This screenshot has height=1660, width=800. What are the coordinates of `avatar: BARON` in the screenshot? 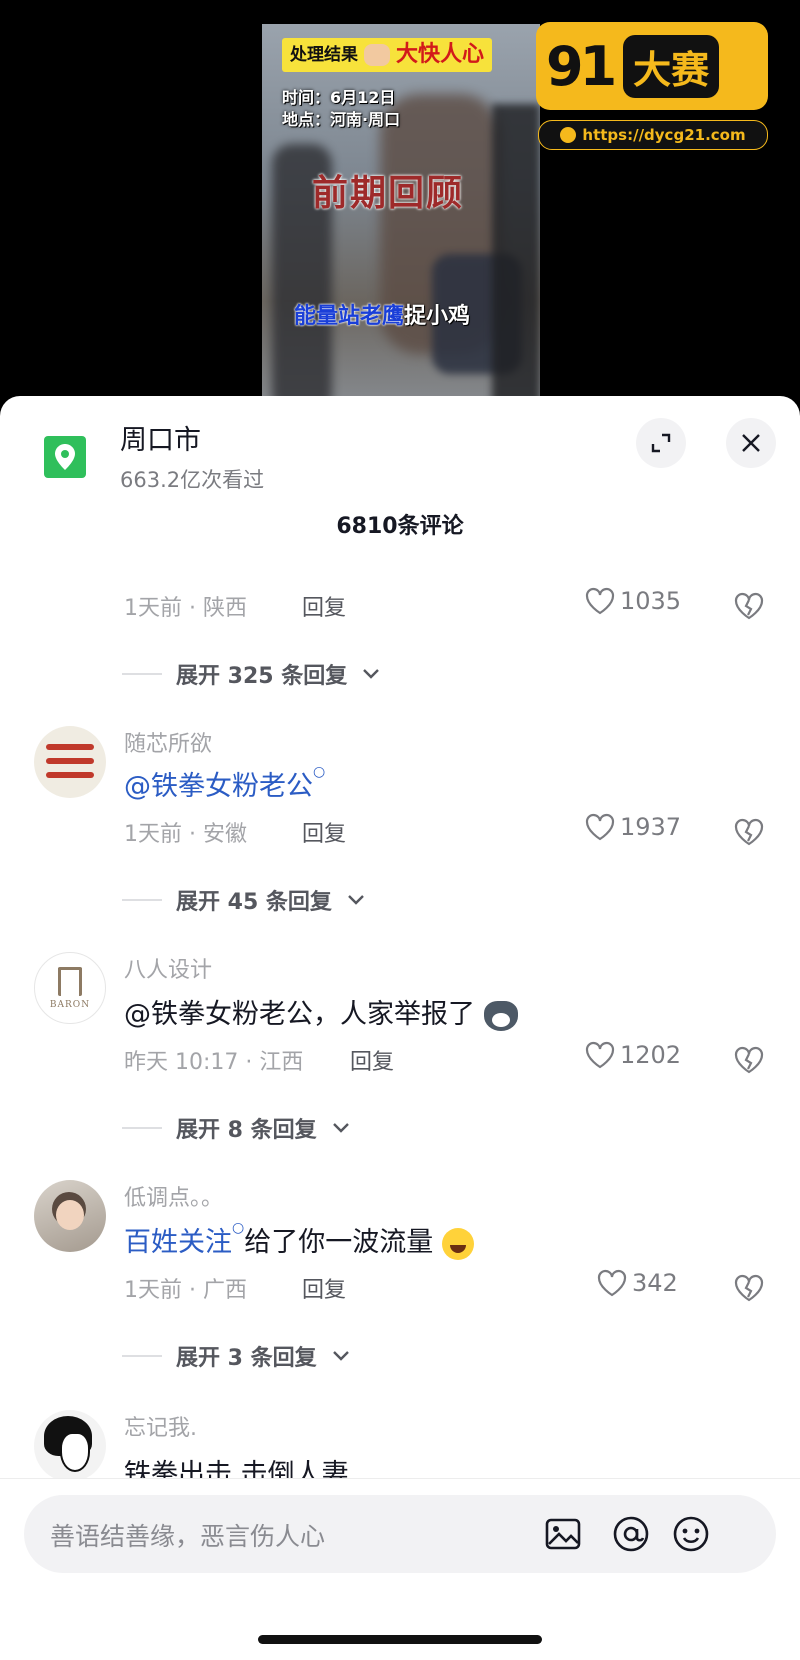 It's located at (70, 988).